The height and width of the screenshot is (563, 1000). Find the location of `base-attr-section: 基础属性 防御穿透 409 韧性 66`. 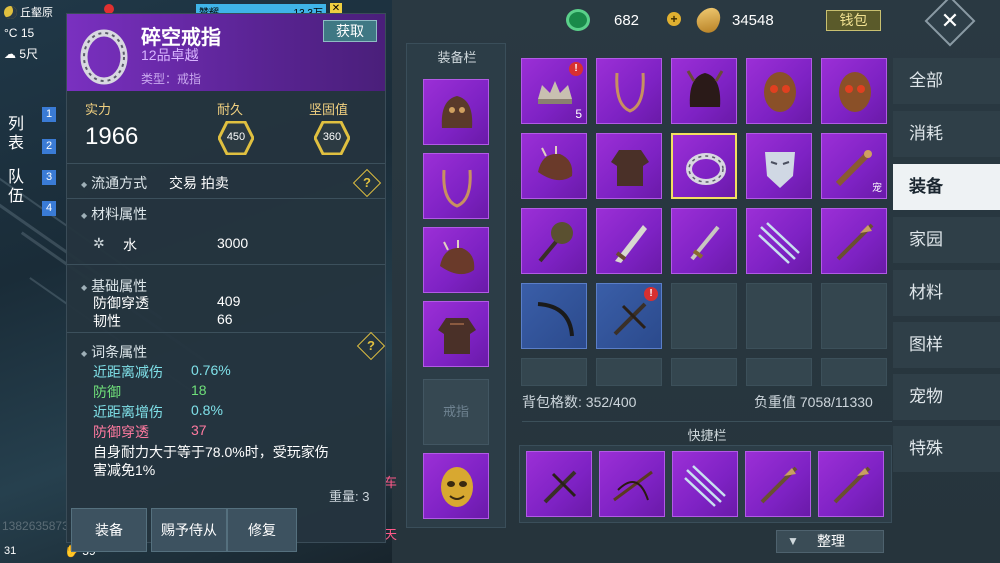

base-attr-section: 基础属性 防御穿透 409 韧性 66 is located at coordinates (226, 297).